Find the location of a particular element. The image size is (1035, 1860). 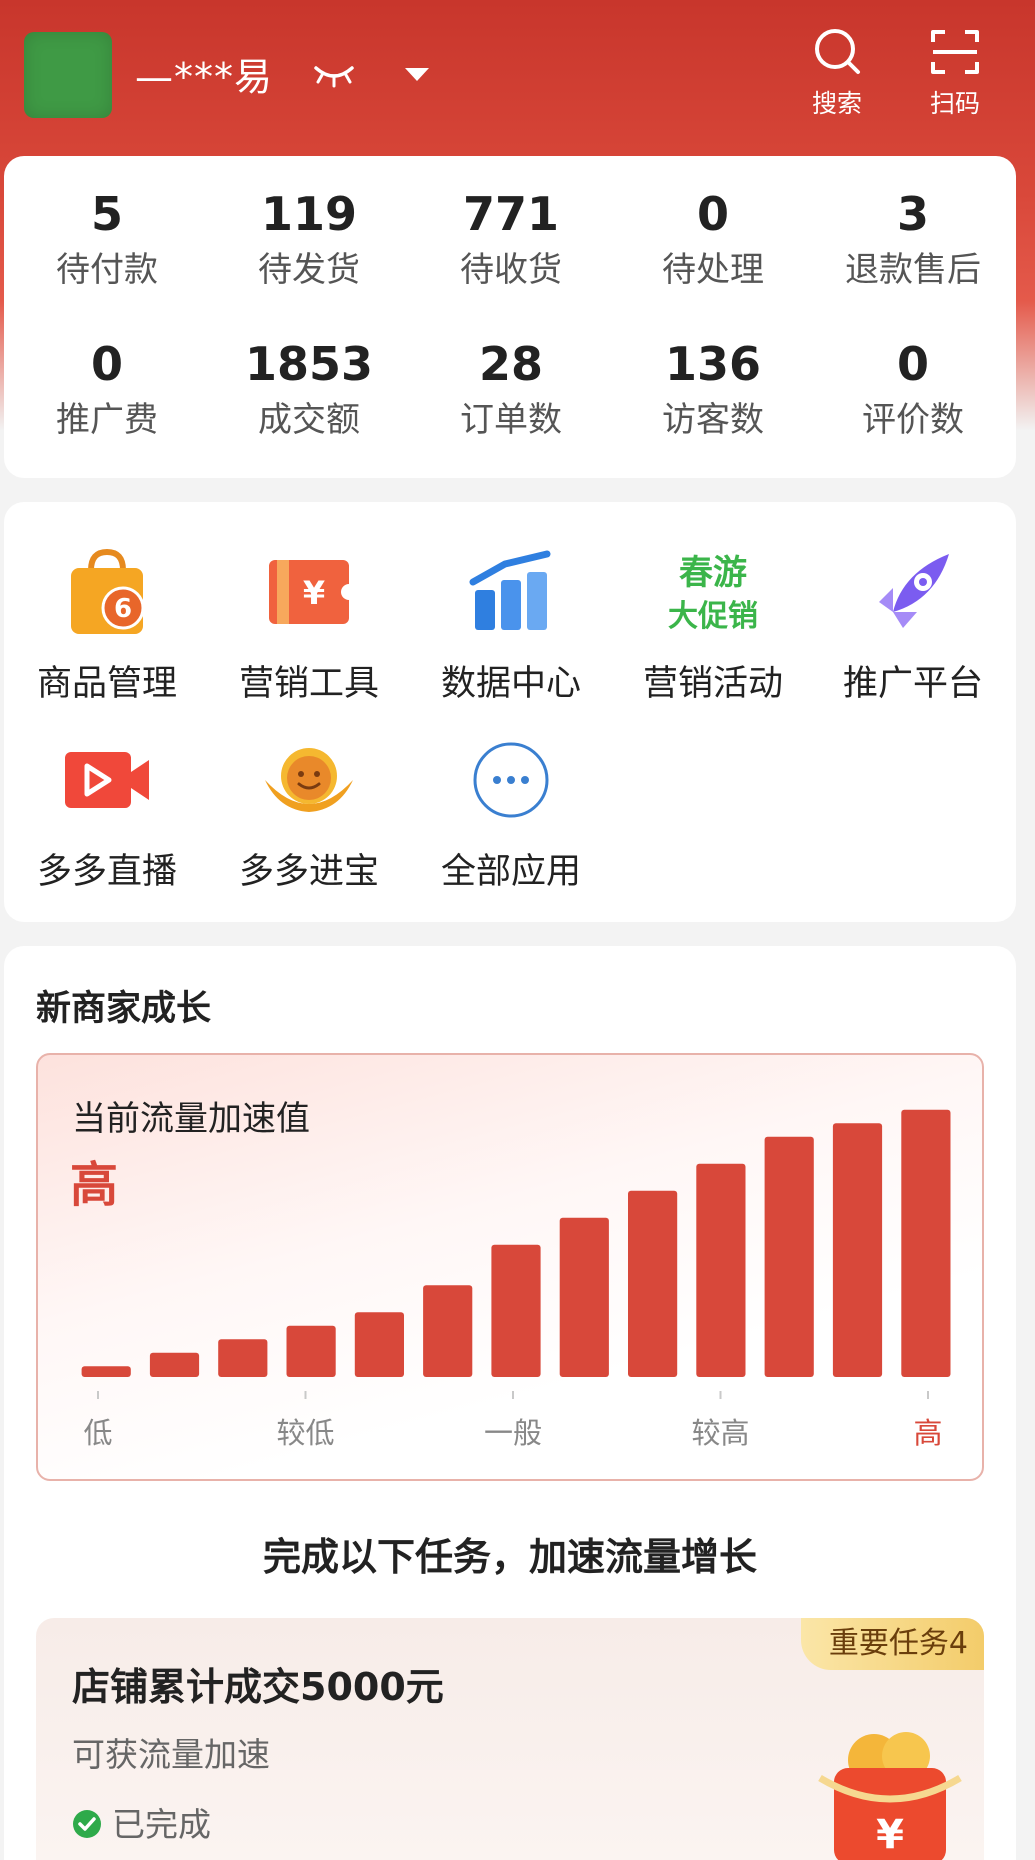

app-label: 全部应用 is located at coordinates (510, 872).